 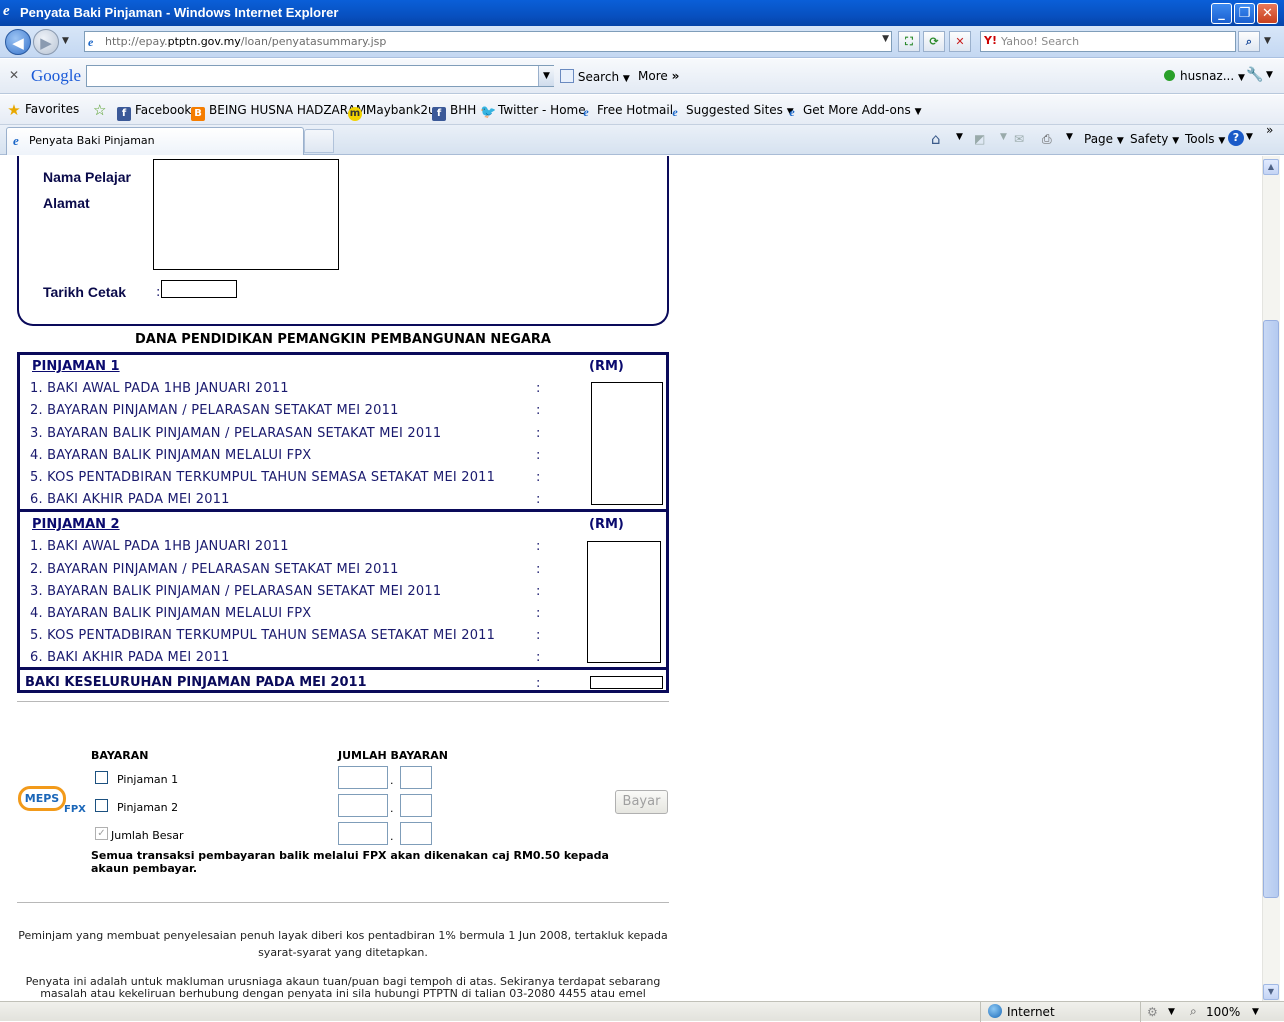 I want to click on yahoo-icon: Y!, so click(x=990, y=40).